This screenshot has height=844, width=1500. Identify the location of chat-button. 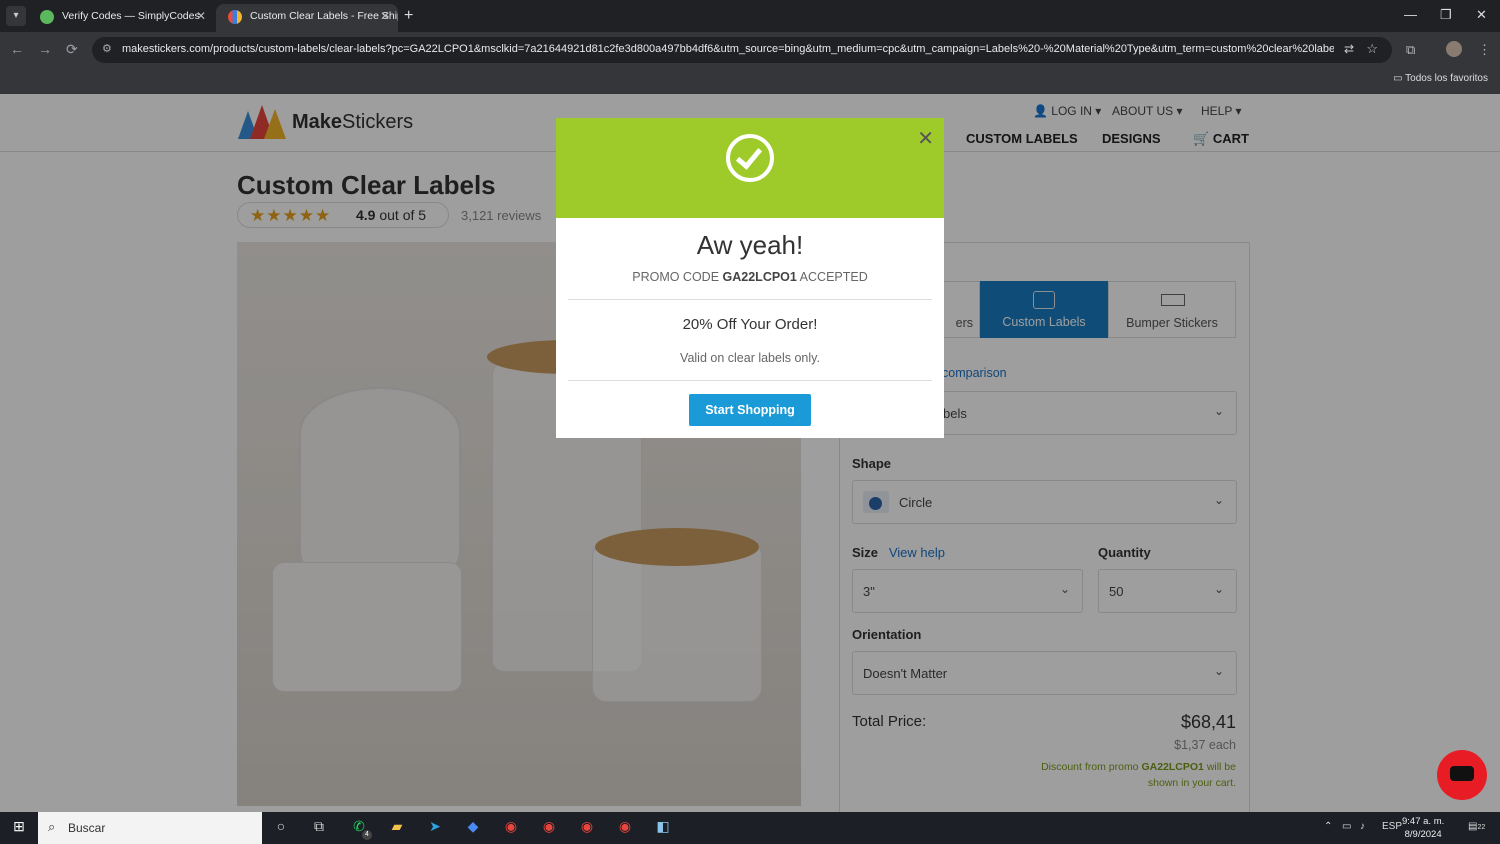
(1462, 775).